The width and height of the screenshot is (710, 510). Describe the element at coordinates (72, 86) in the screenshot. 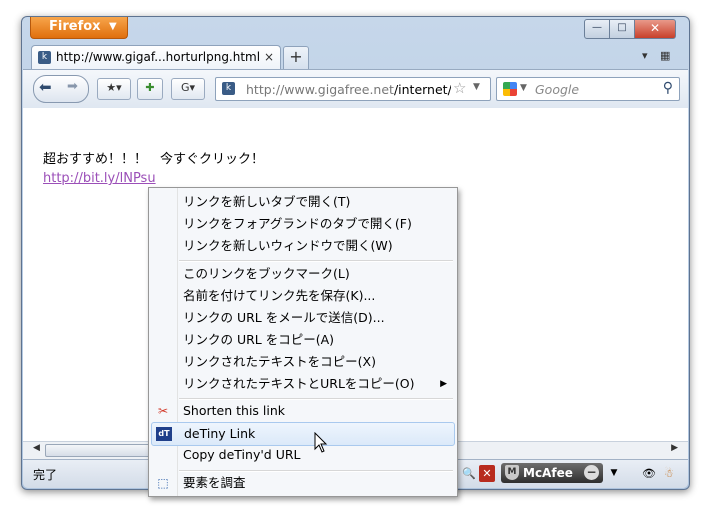

I see `forward-arrow-icon: ➡` at that location.